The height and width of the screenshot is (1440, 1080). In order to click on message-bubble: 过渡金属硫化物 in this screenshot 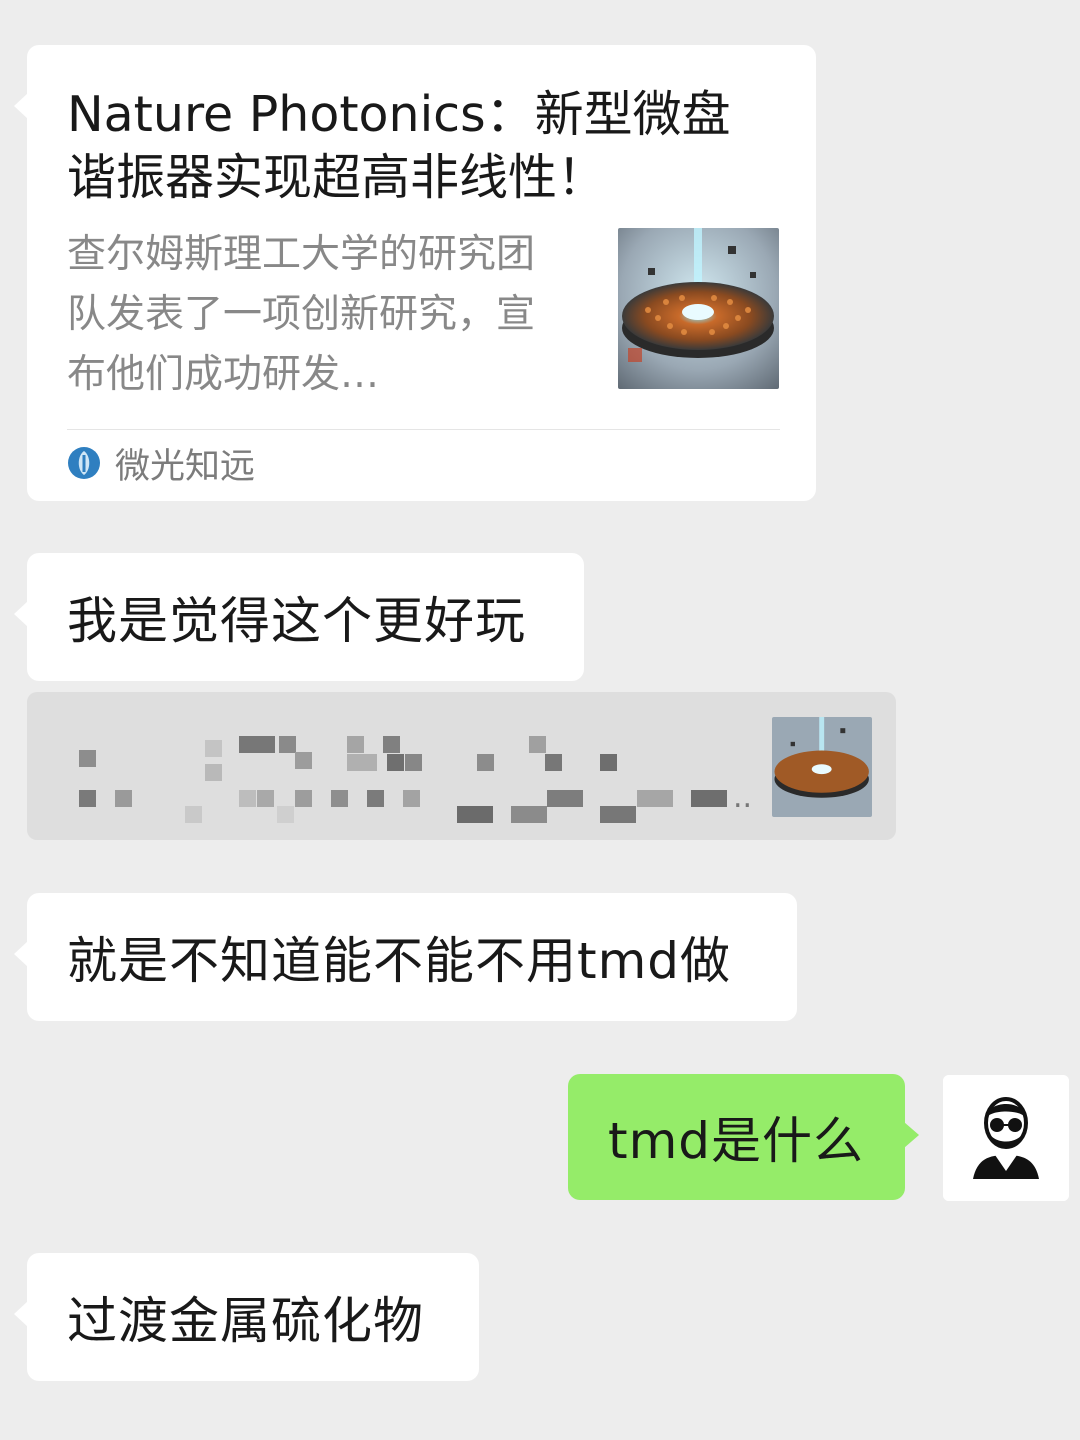, I will do `click(246, 1317)`.